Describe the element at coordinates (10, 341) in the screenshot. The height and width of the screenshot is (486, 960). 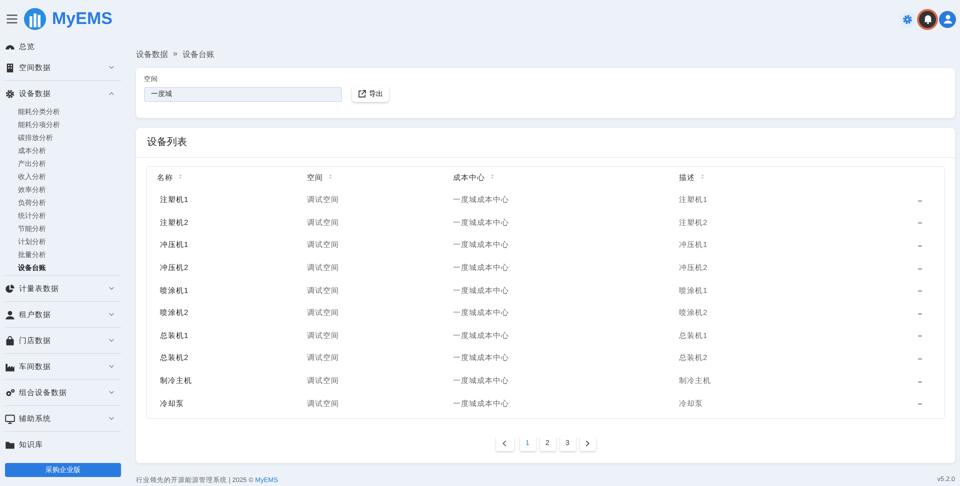
I see `shopping-bag-icon` at that location.